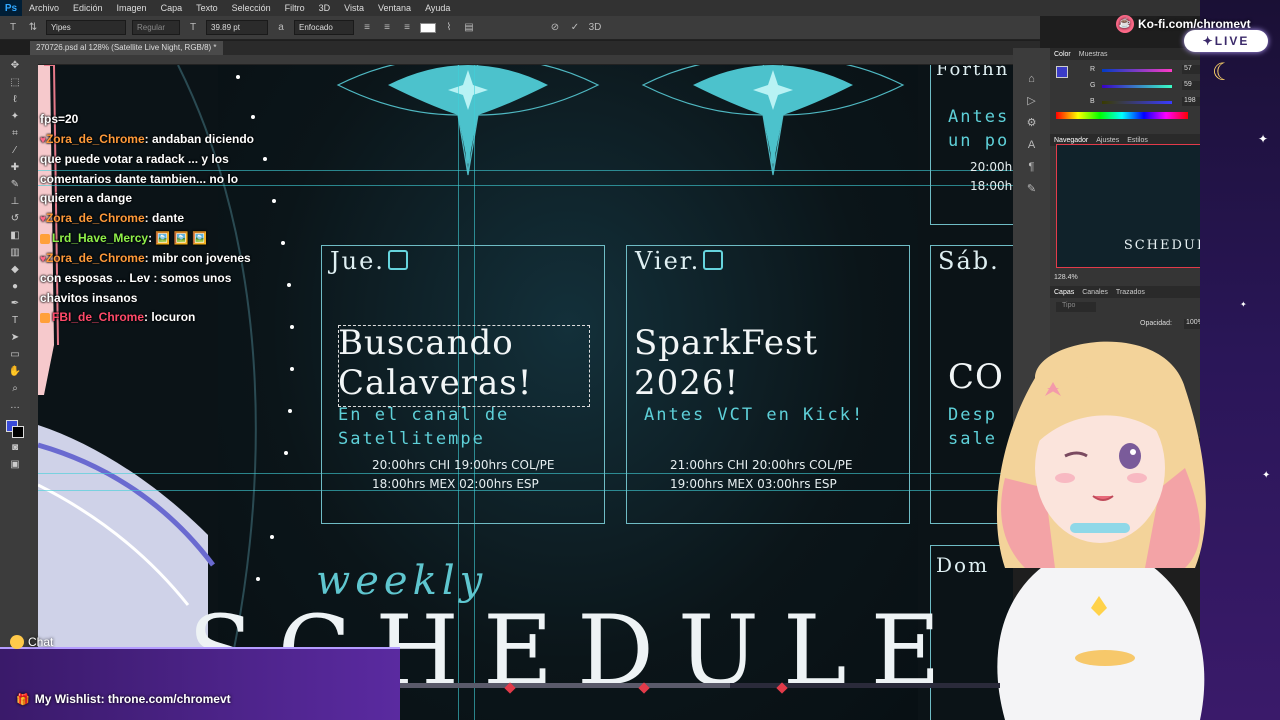 This screenshot has height=720, width=1280. I want to click on character-panel-icon: A, so click(1031, 145).